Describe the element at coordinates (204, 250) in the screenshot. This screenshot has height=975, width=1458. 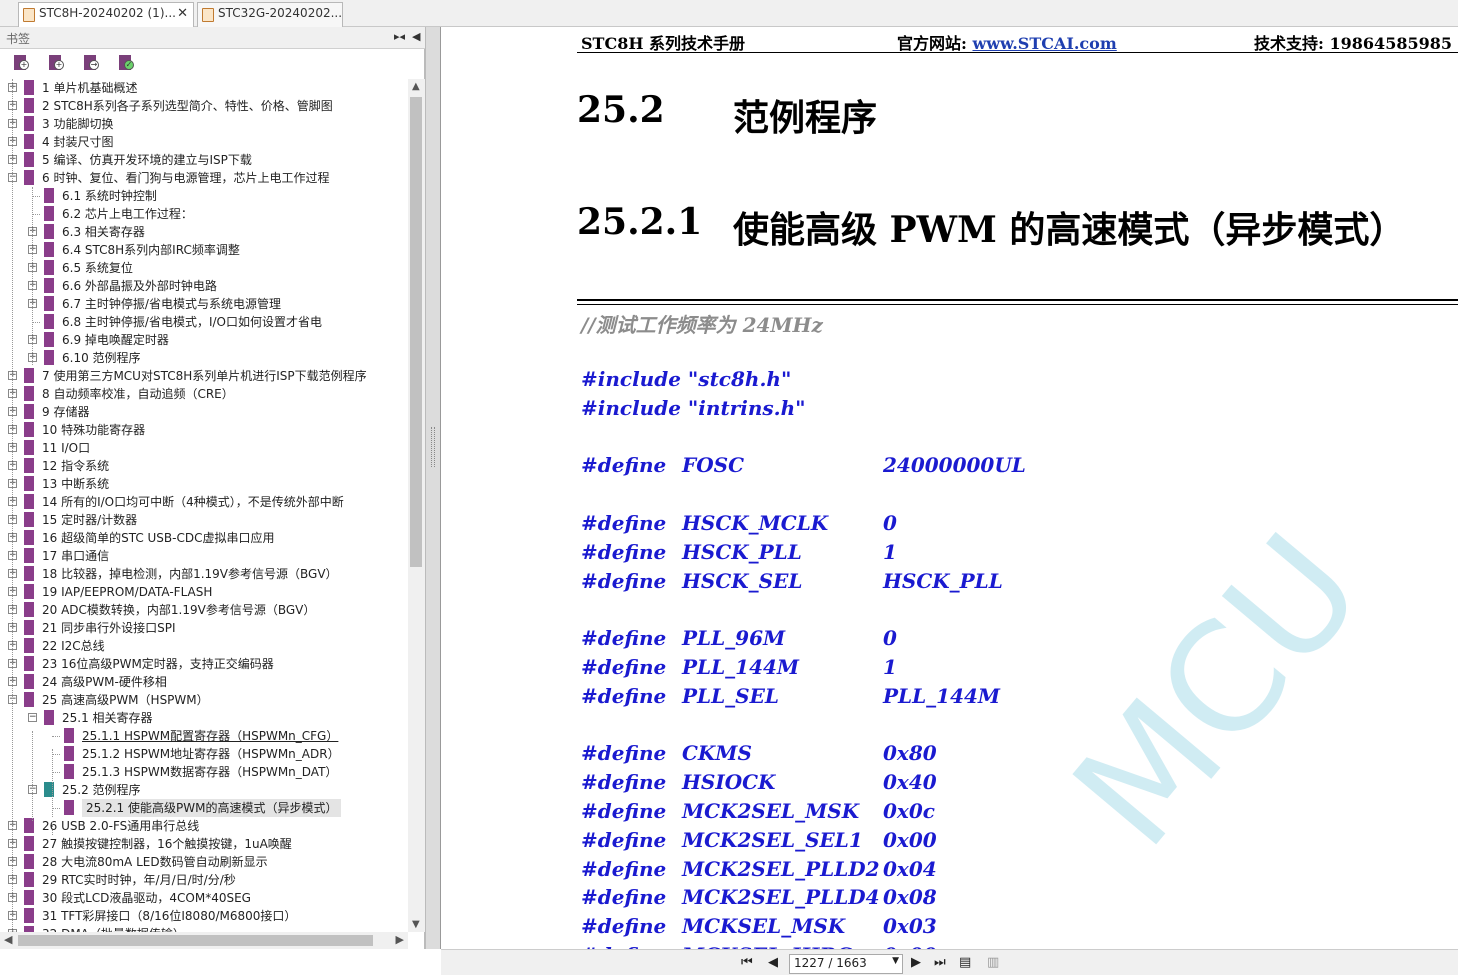
I see `bookmark-item: +6.4 STC8H系列内部IRC频率调整` at that location.